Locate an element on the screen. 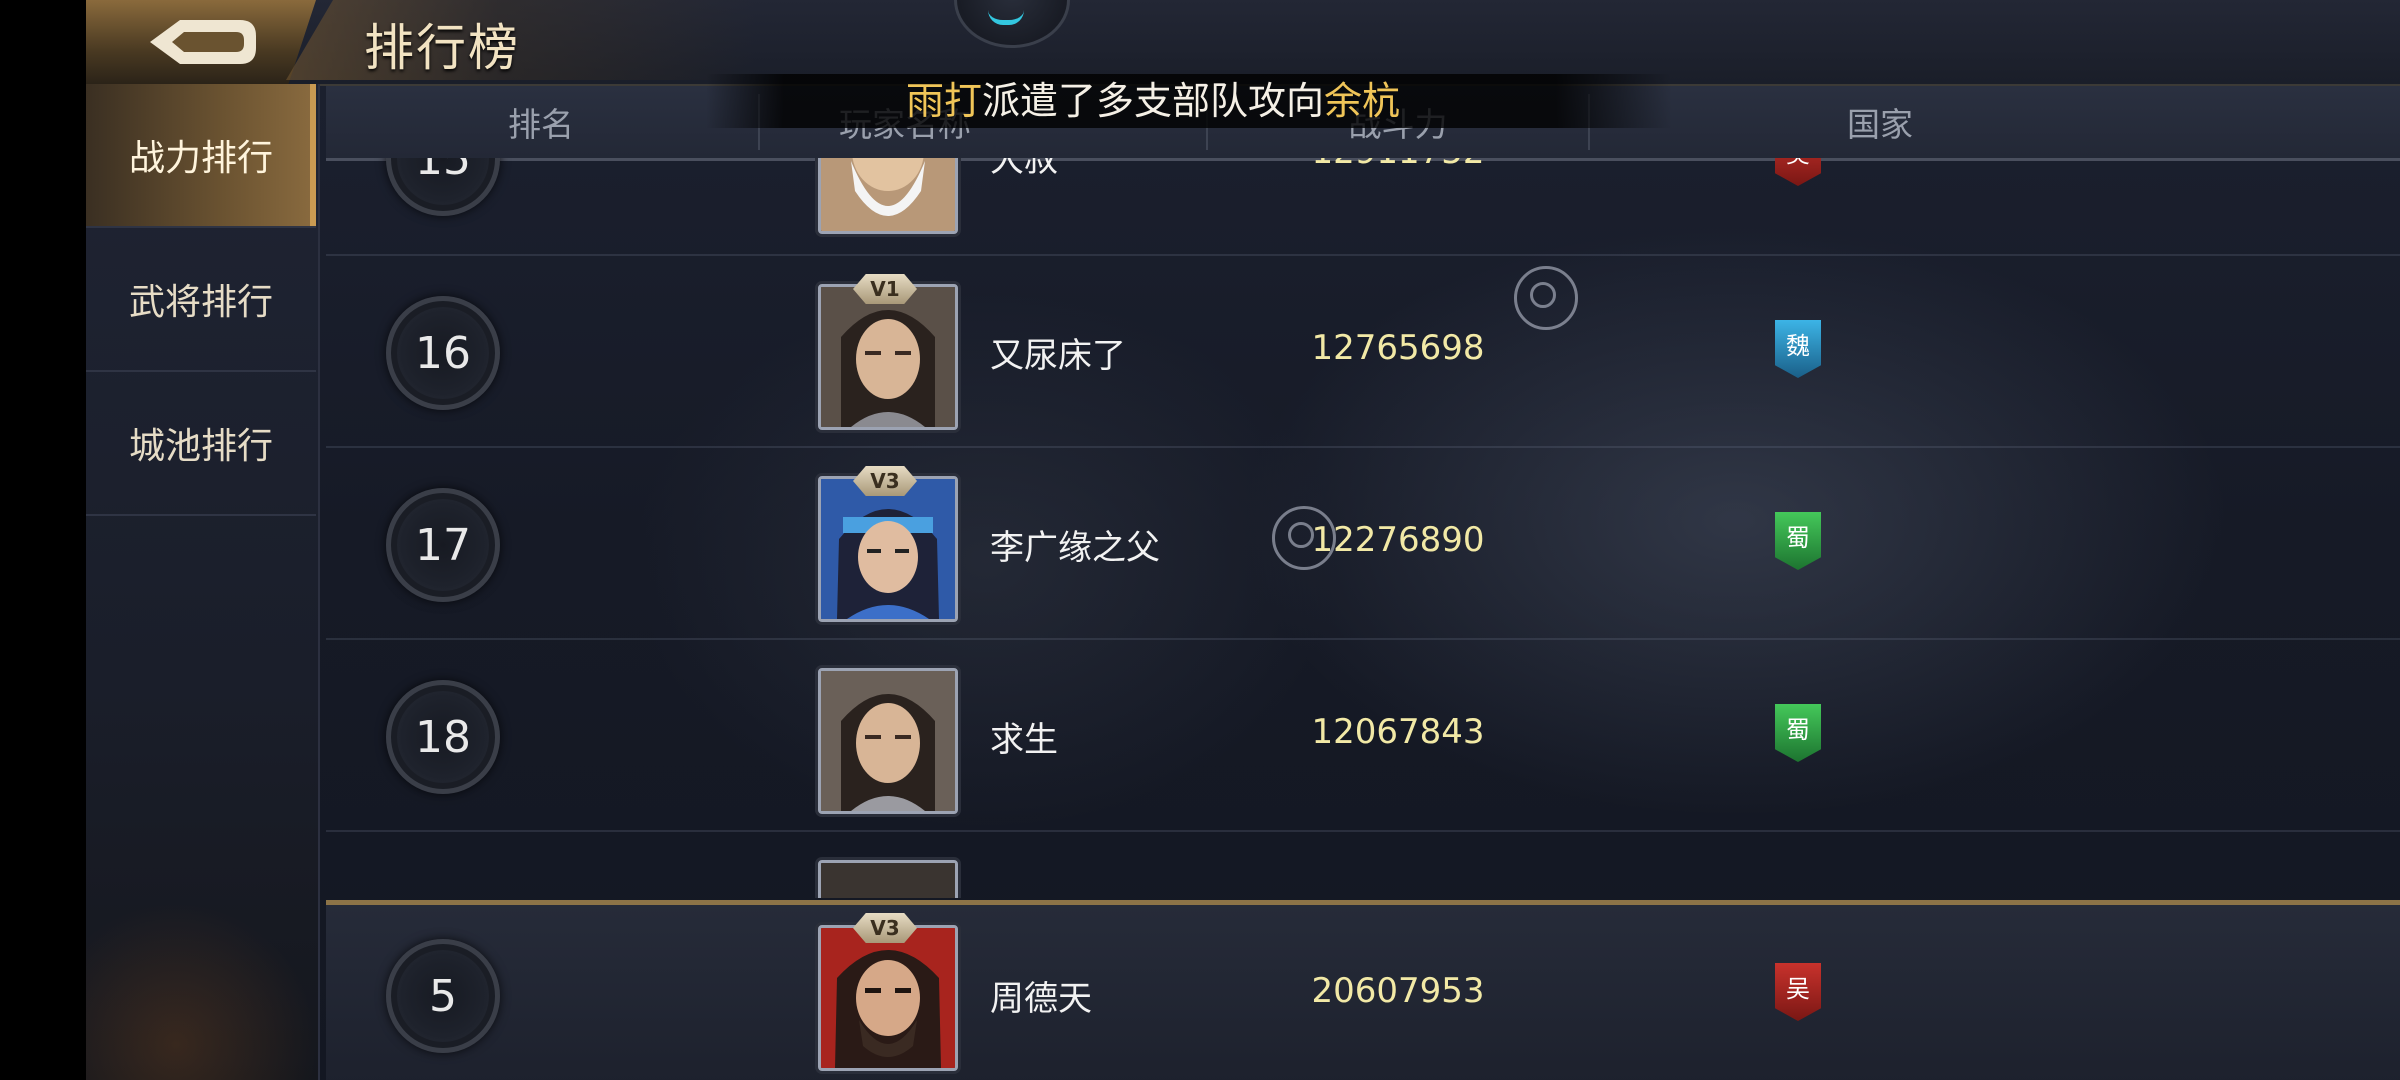 Image resolution: width=2400 pixels, height=1080 pixels. player-name: 大叔 is located at coordinates (1024, 169).